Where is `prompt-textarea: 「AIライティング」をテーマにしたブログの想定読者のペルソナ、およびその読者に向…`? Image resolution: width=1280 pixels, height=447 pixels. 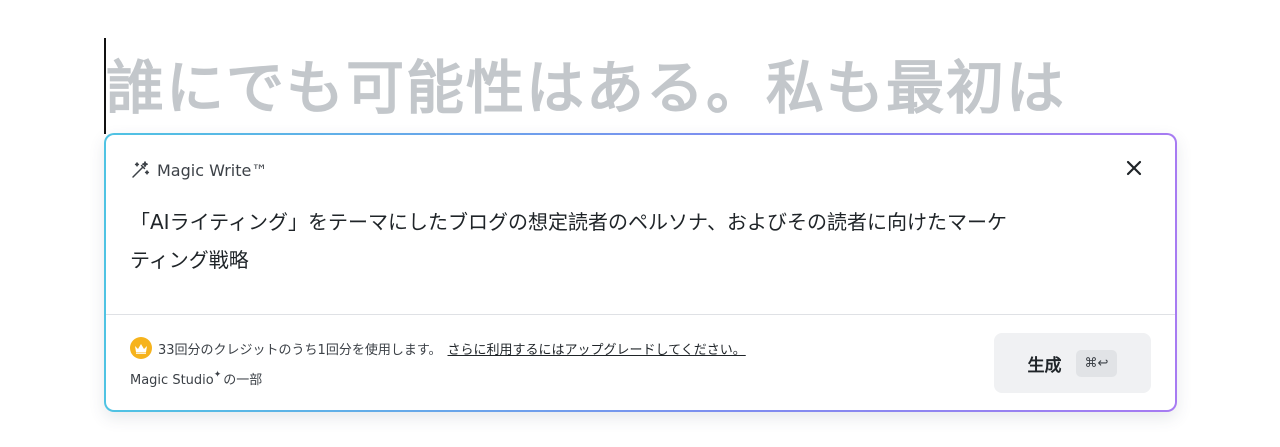
prompt-textarea: 「AIライティング」をテーマにしたブログの想定読者のペルソナ、およびその読者に向… is located at coordinates (635, 241).